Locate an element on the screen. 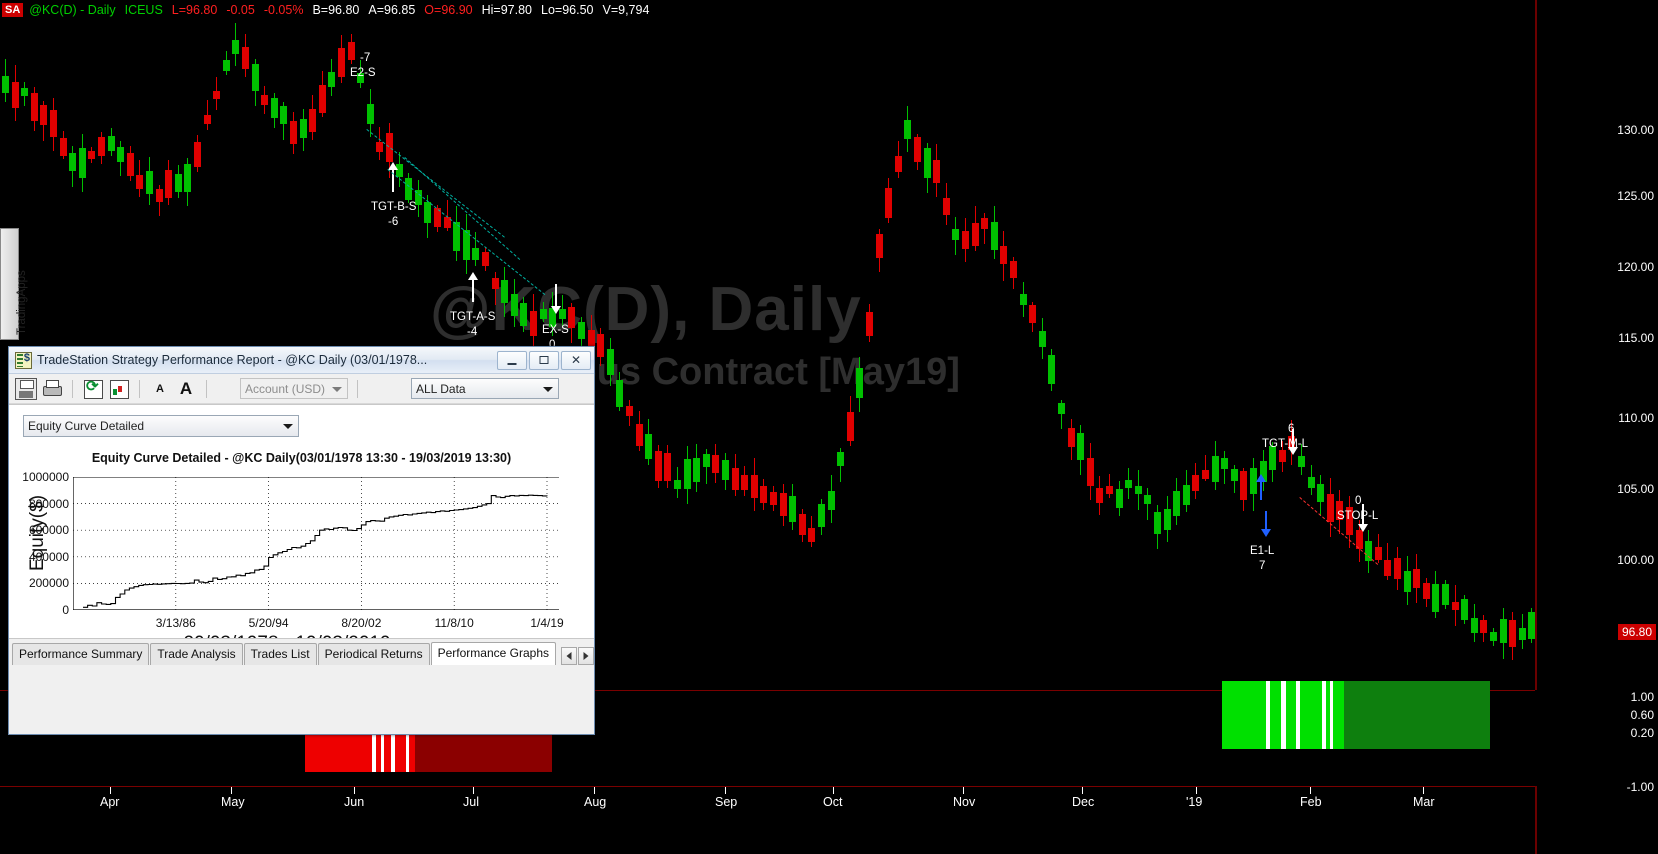 Image resolution: width=1658 pixels, height=854 pixels. last-price: L=96.80 is located at coordinates (194, 9).